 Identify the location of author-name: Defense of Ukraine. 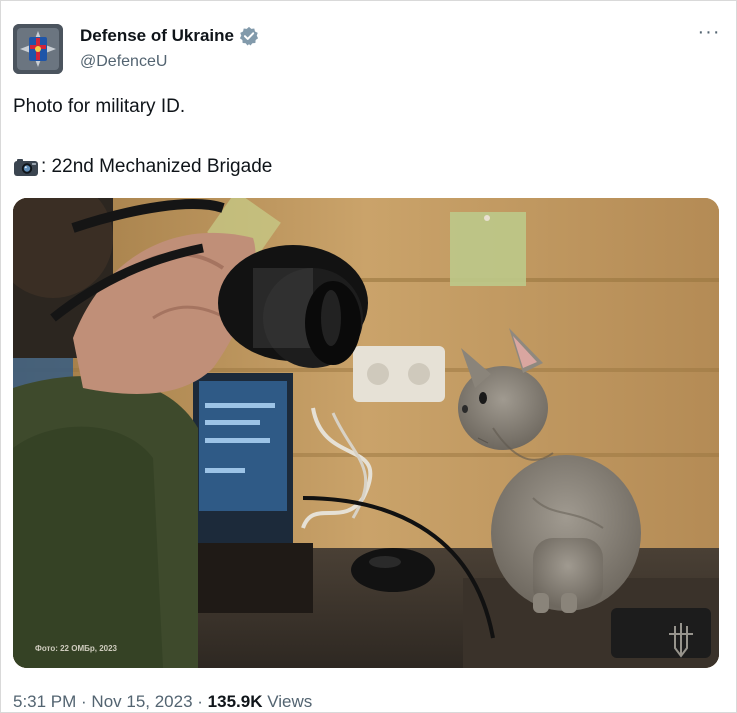
(169, 36).